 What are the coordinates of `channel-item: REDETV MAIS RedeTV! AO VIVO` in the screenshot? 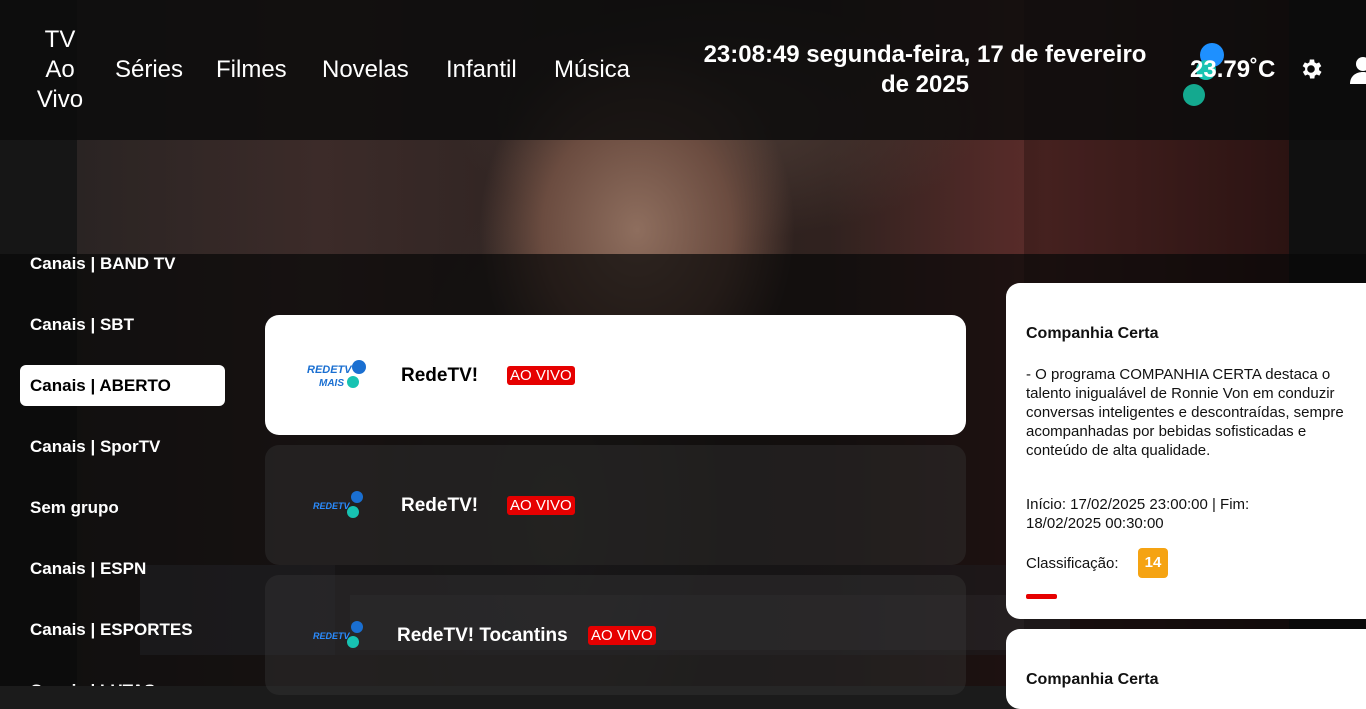 It's located at (615, 375).